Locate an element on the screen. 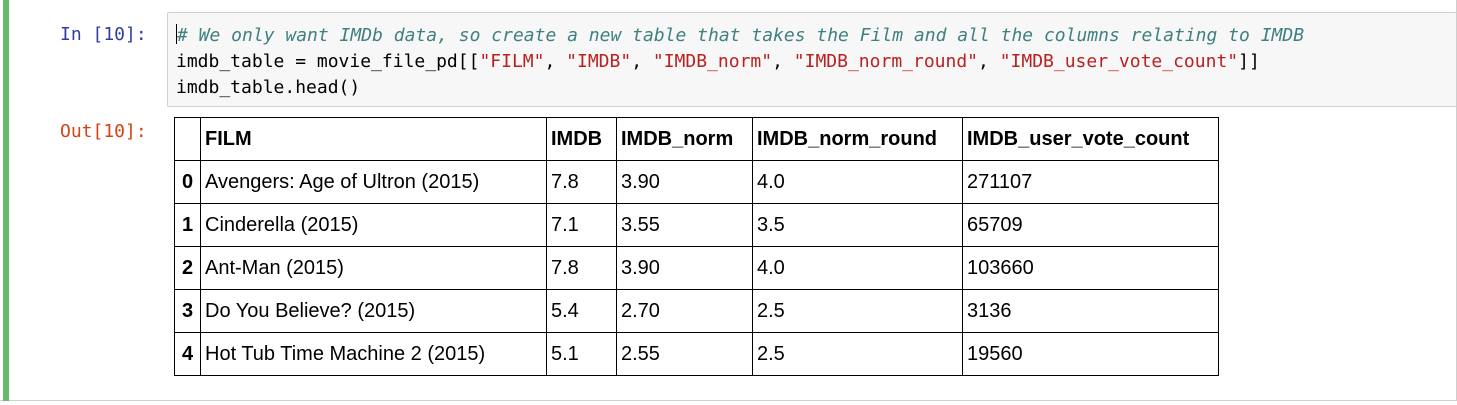 Image resolution: width=1457 pixels, height=405 pixels. code-token-string: "IMDB_user_vote_count" is located at coordinates (1119, 61).